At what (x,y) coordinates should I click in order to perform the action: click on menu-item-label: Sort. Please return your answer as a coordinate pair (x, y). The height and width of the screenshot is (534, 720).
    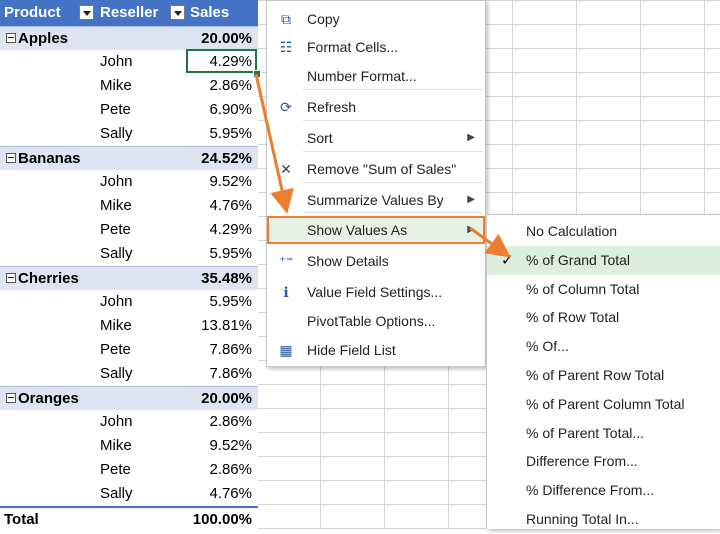
    Looking at the image, I should click on (320, 138).